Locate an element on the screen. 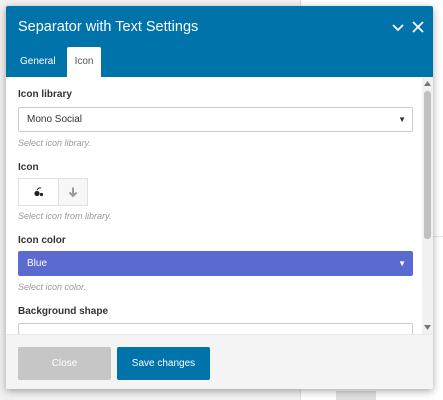  tab-general: General is located at coordinates (38, 62).